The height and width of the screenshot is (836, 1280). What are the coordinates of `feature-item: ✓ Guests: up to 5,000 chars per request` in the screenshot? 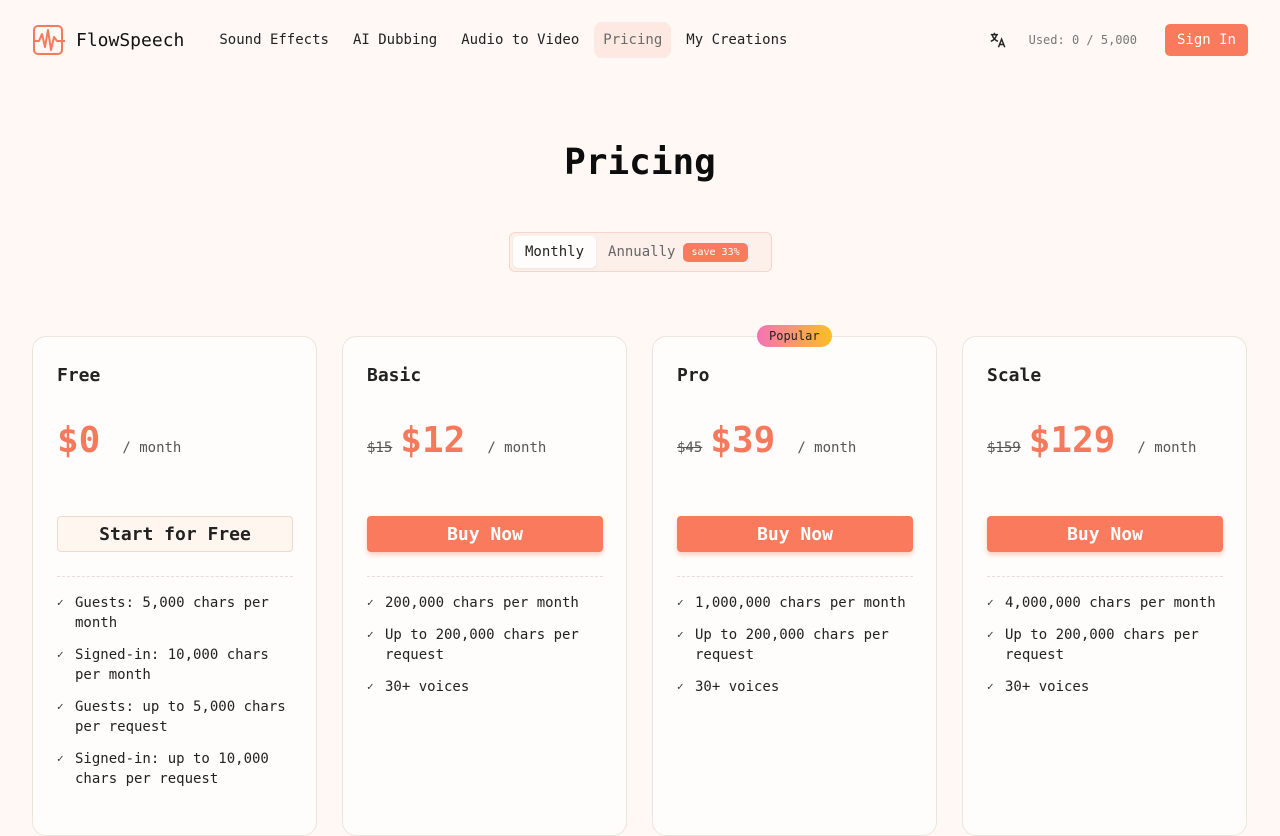 It's located at (174, 717).